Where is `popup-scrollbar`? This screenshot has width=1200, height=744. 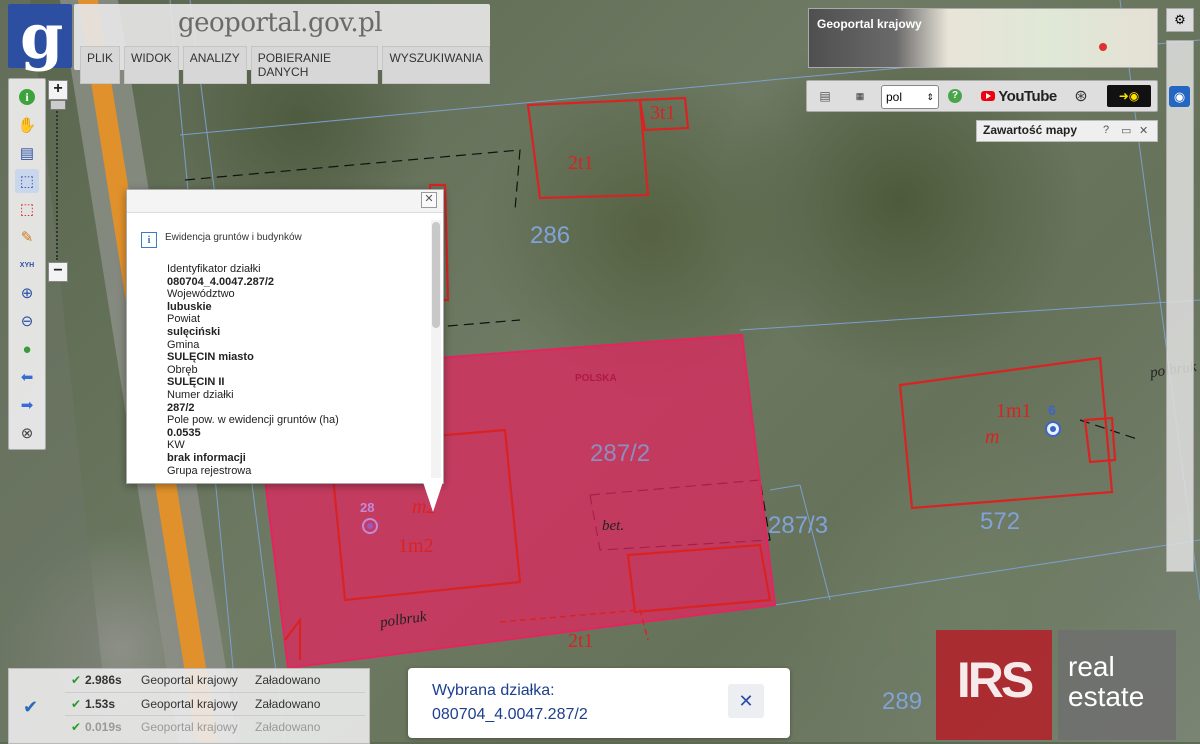 popup-scrollbar is located at coordinates (436, 349).